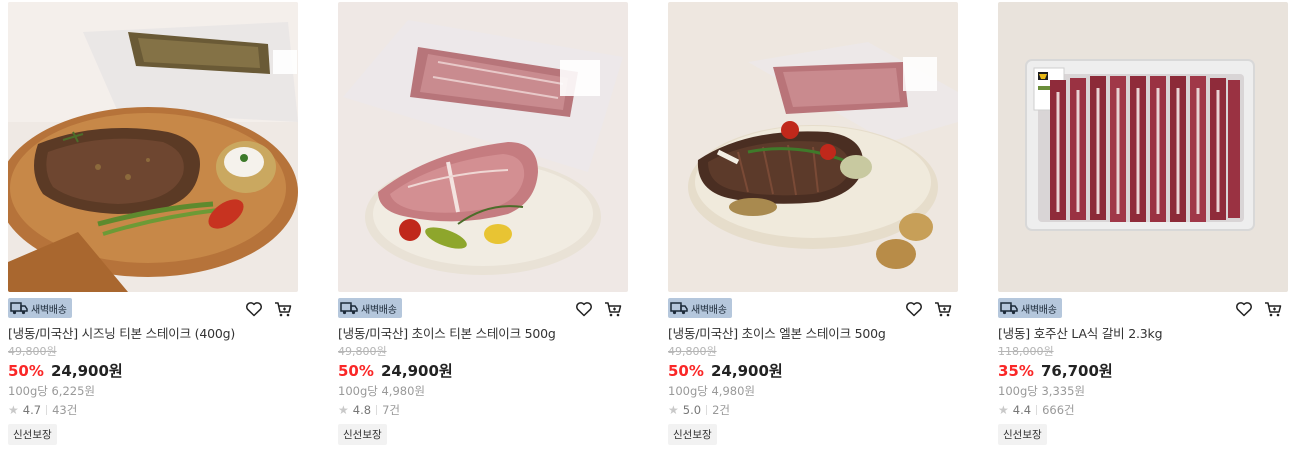 This screenshot has width=1298, height=466. I want to click on rating-row: ★ 4.7 43건, so click(153, 410).